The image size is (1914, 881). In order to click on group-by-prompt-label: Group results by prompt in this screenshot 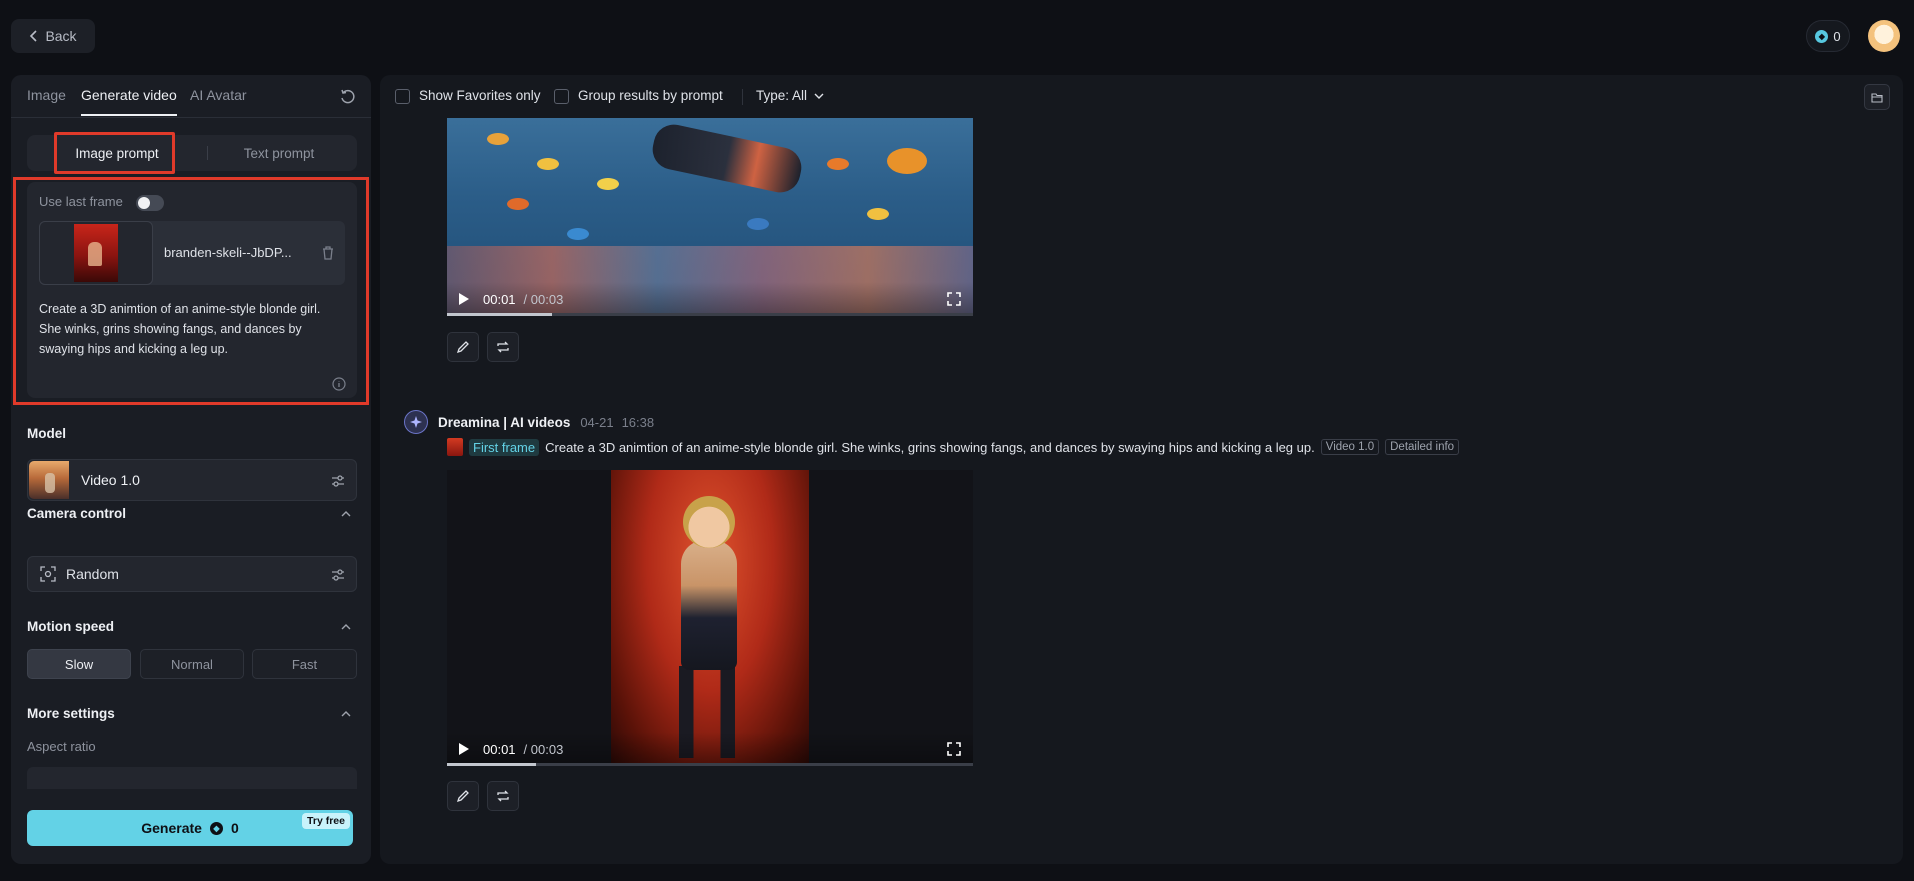, I will do `click(650, 95)`.